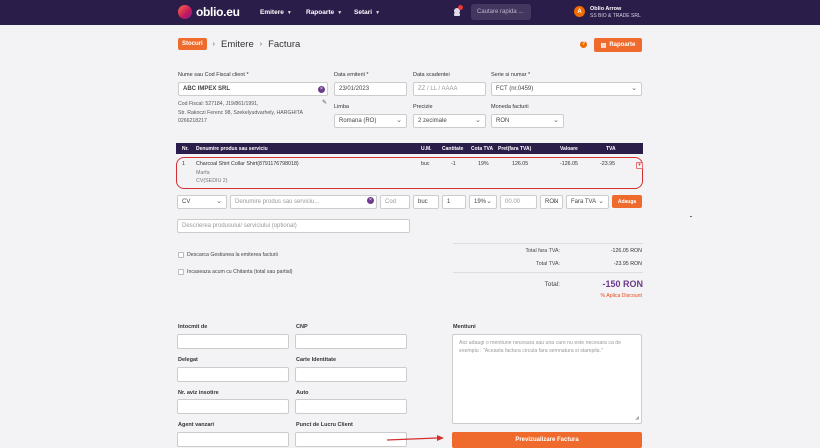  I want to click on help-icon: ?, so click(583, 44).